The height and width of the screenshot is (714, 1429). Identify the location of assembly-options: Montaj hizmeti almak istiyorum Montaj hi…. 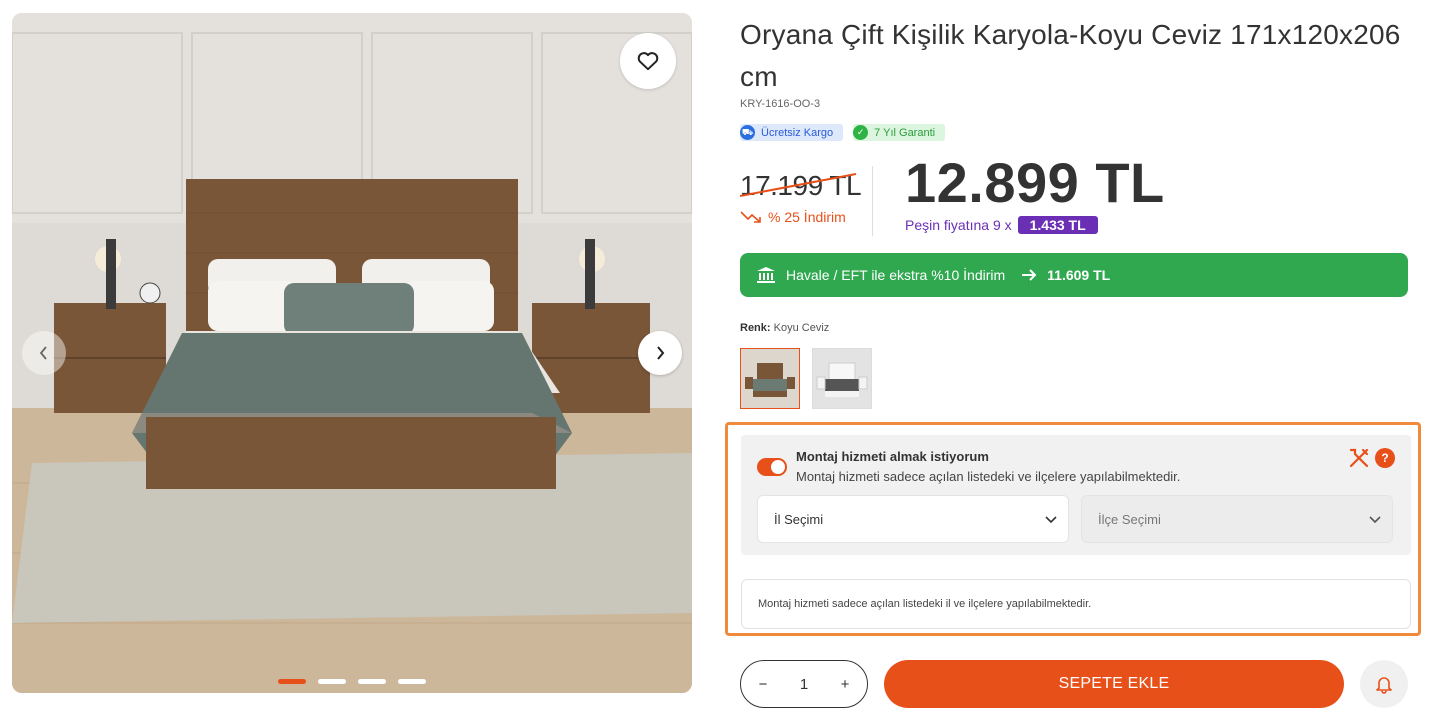
(1076, 495).